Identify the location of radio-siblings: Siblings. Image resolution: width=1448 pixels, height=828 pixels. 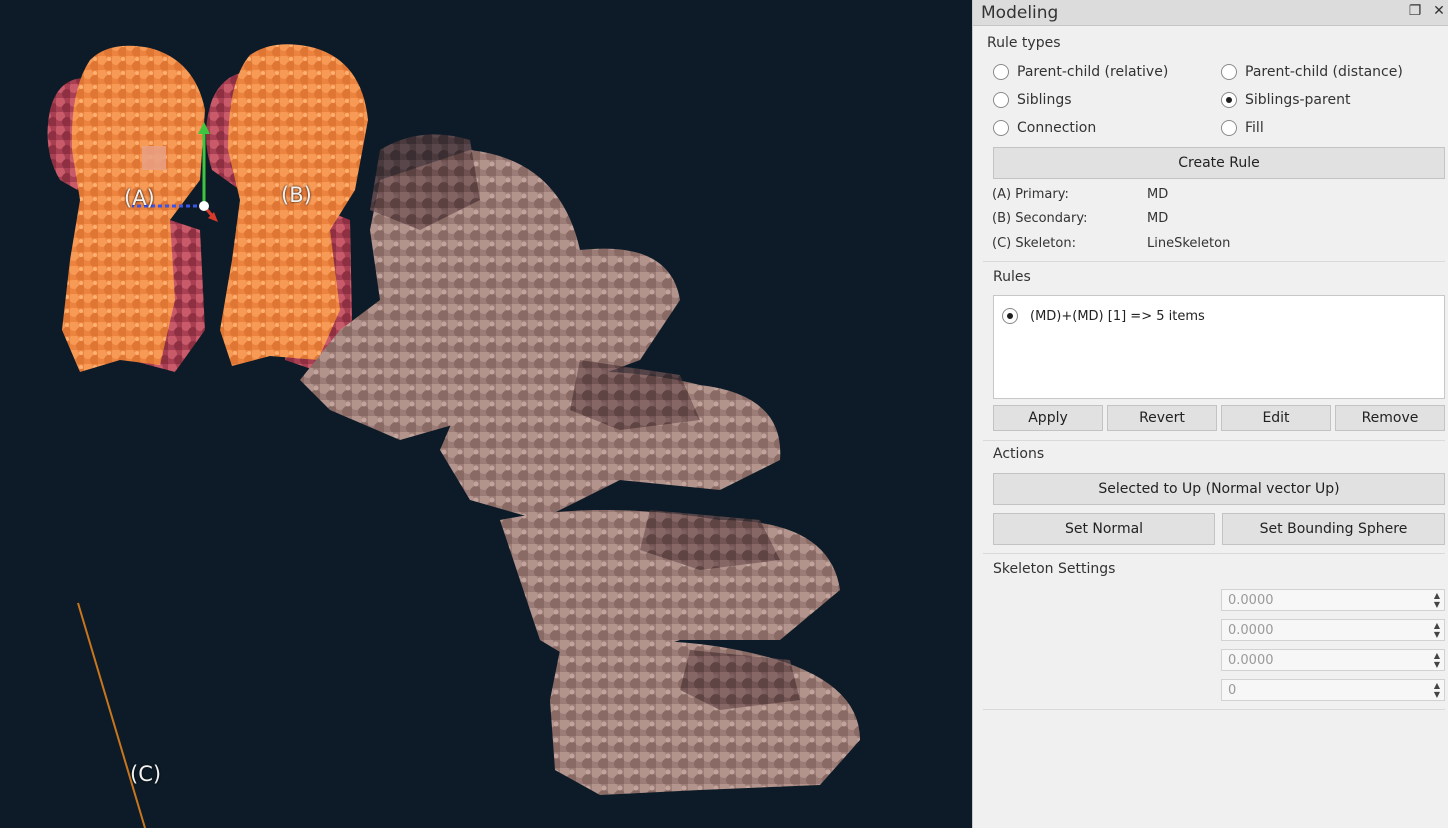
(1032, 100).